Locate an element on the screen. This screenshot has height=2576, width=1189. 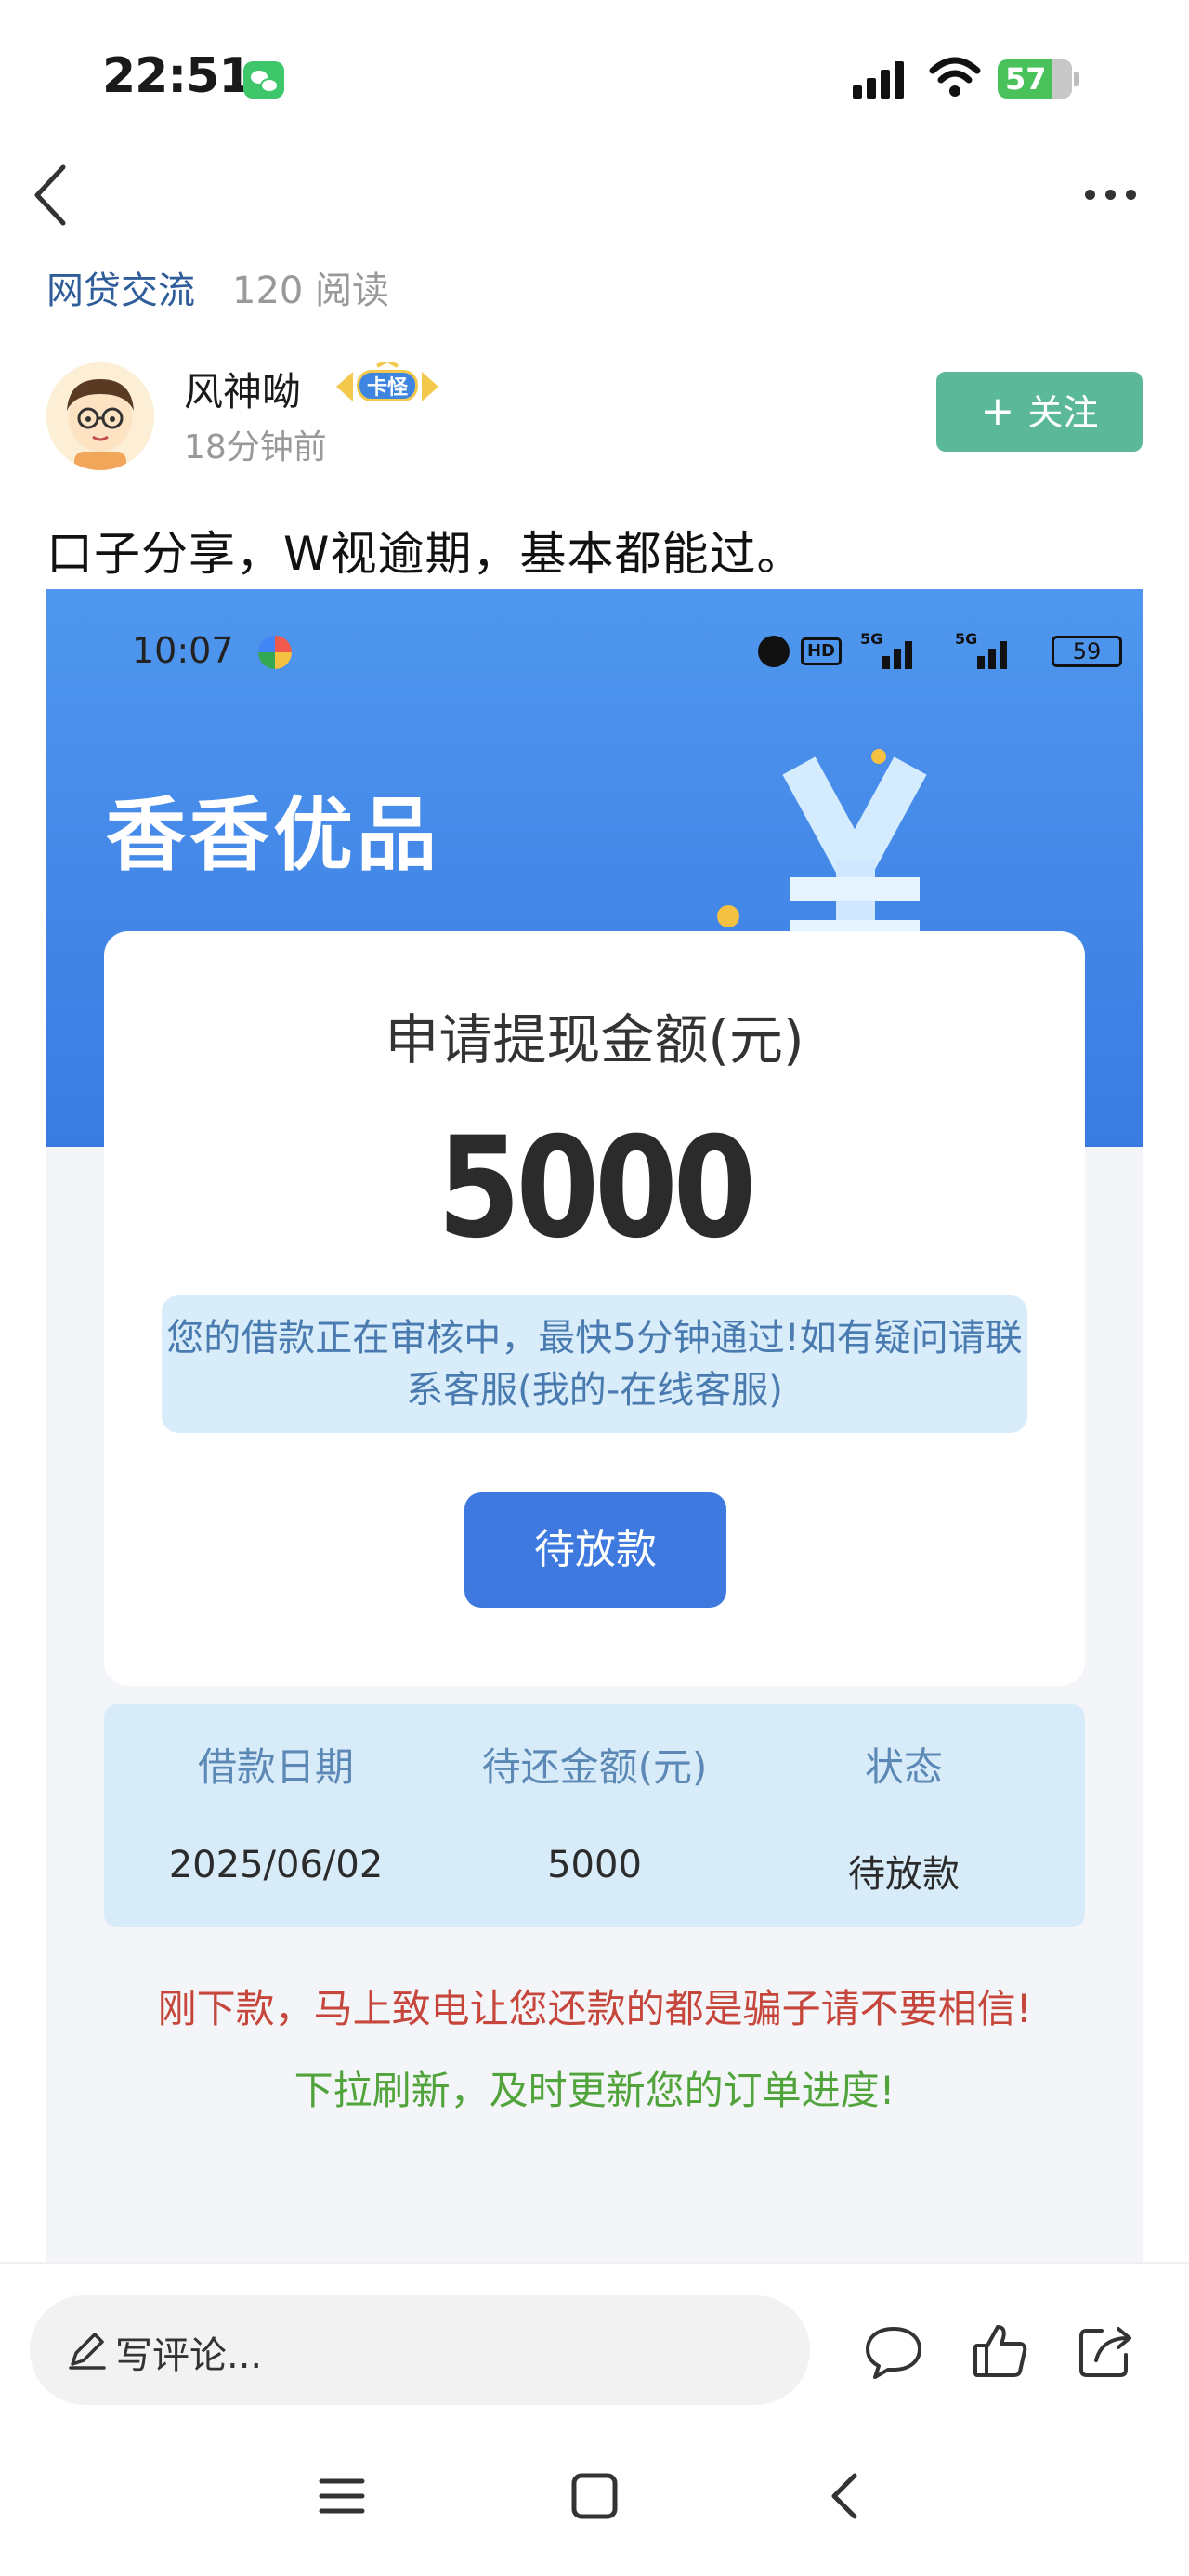
more-dots-icon is located at coordinates (1115, 195).